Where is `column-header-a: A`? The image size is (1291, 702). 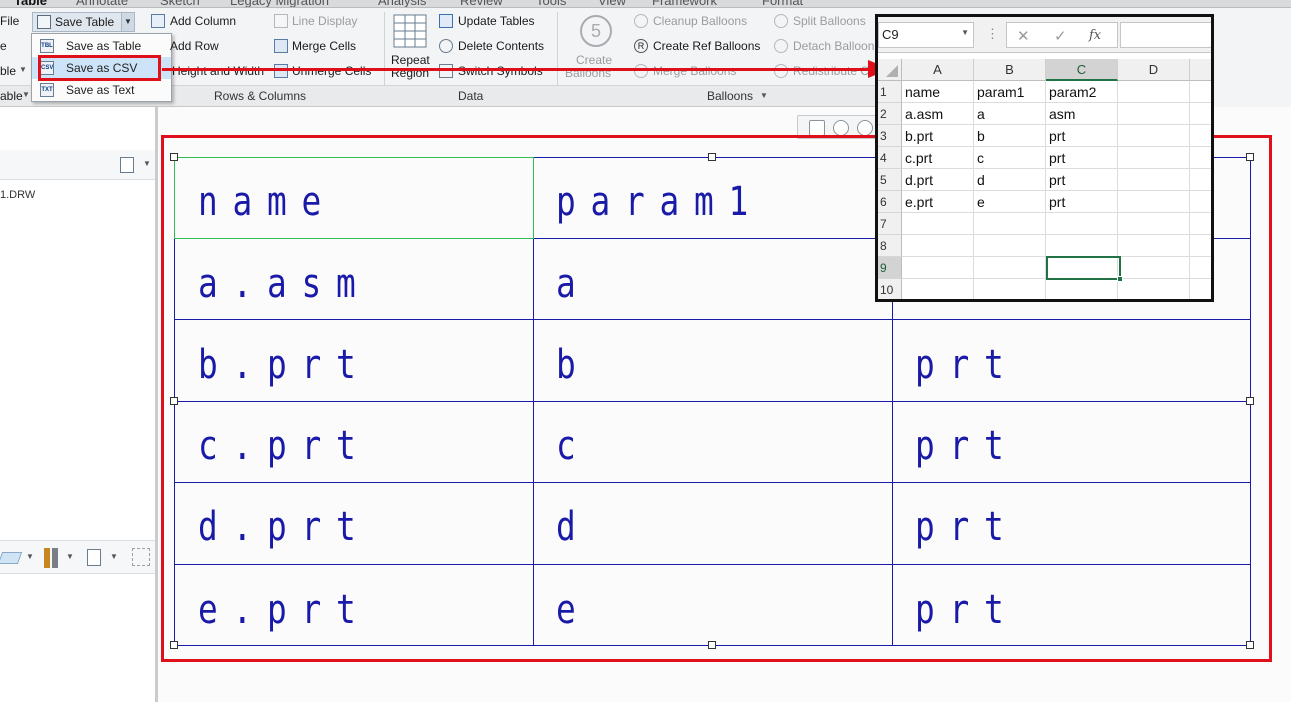 column-header-a: A is located at coordinates (938, 70).